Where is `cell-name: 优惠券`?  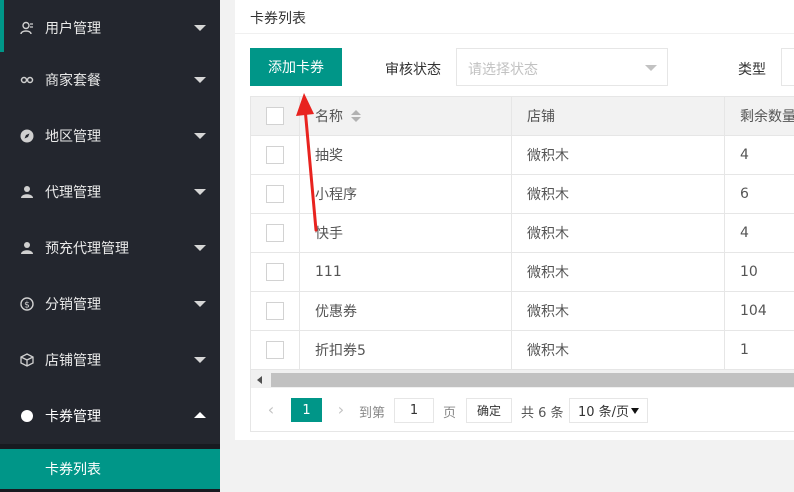 cell-name: 优惠券 is located at coordinates (406, 311).